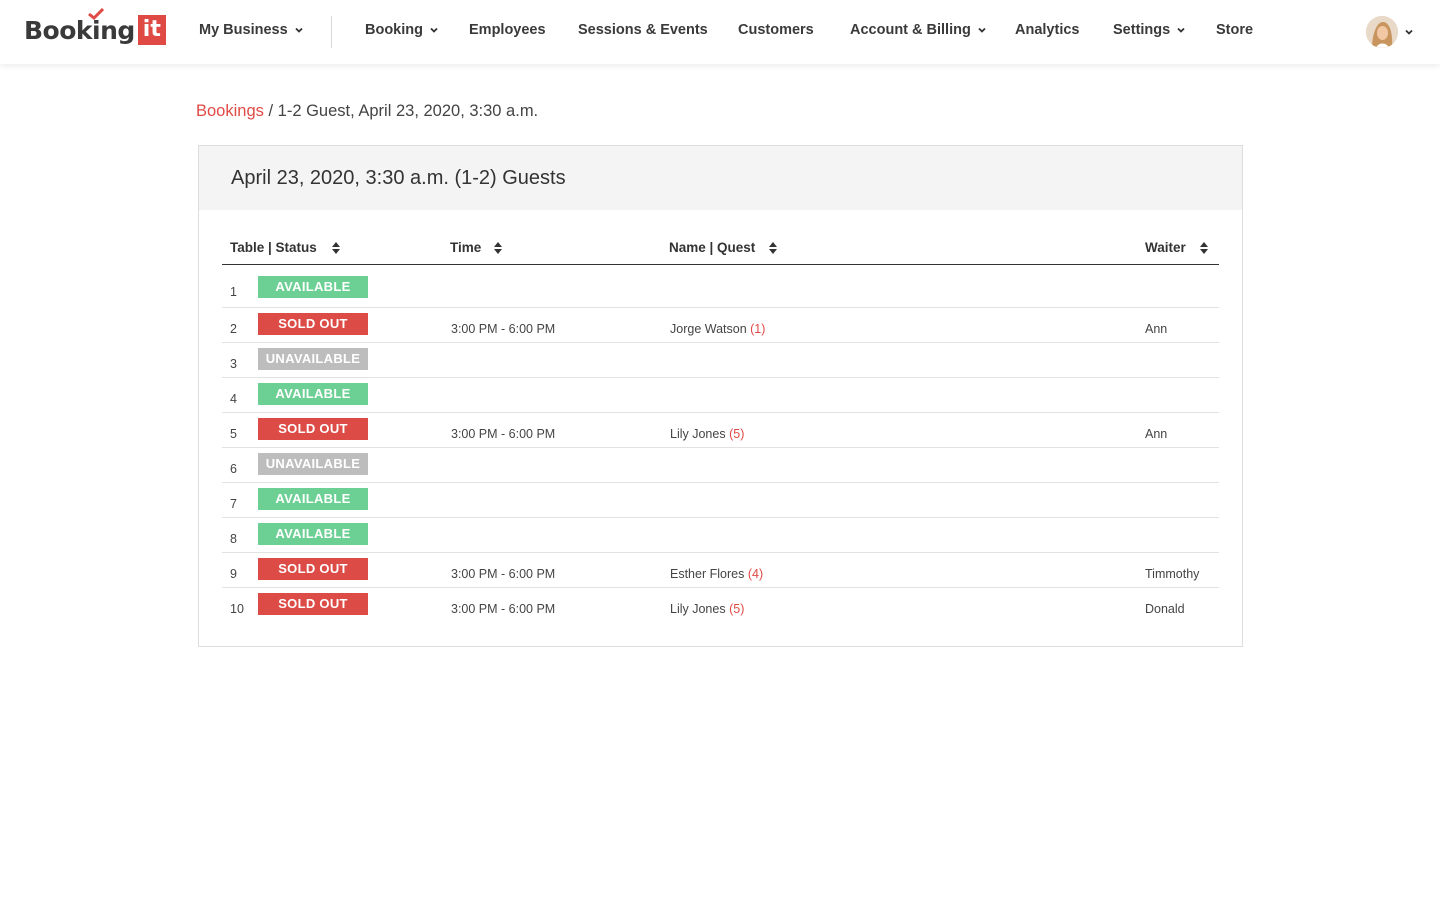  I want to click on nav-label: My Business, so click(243, 30).